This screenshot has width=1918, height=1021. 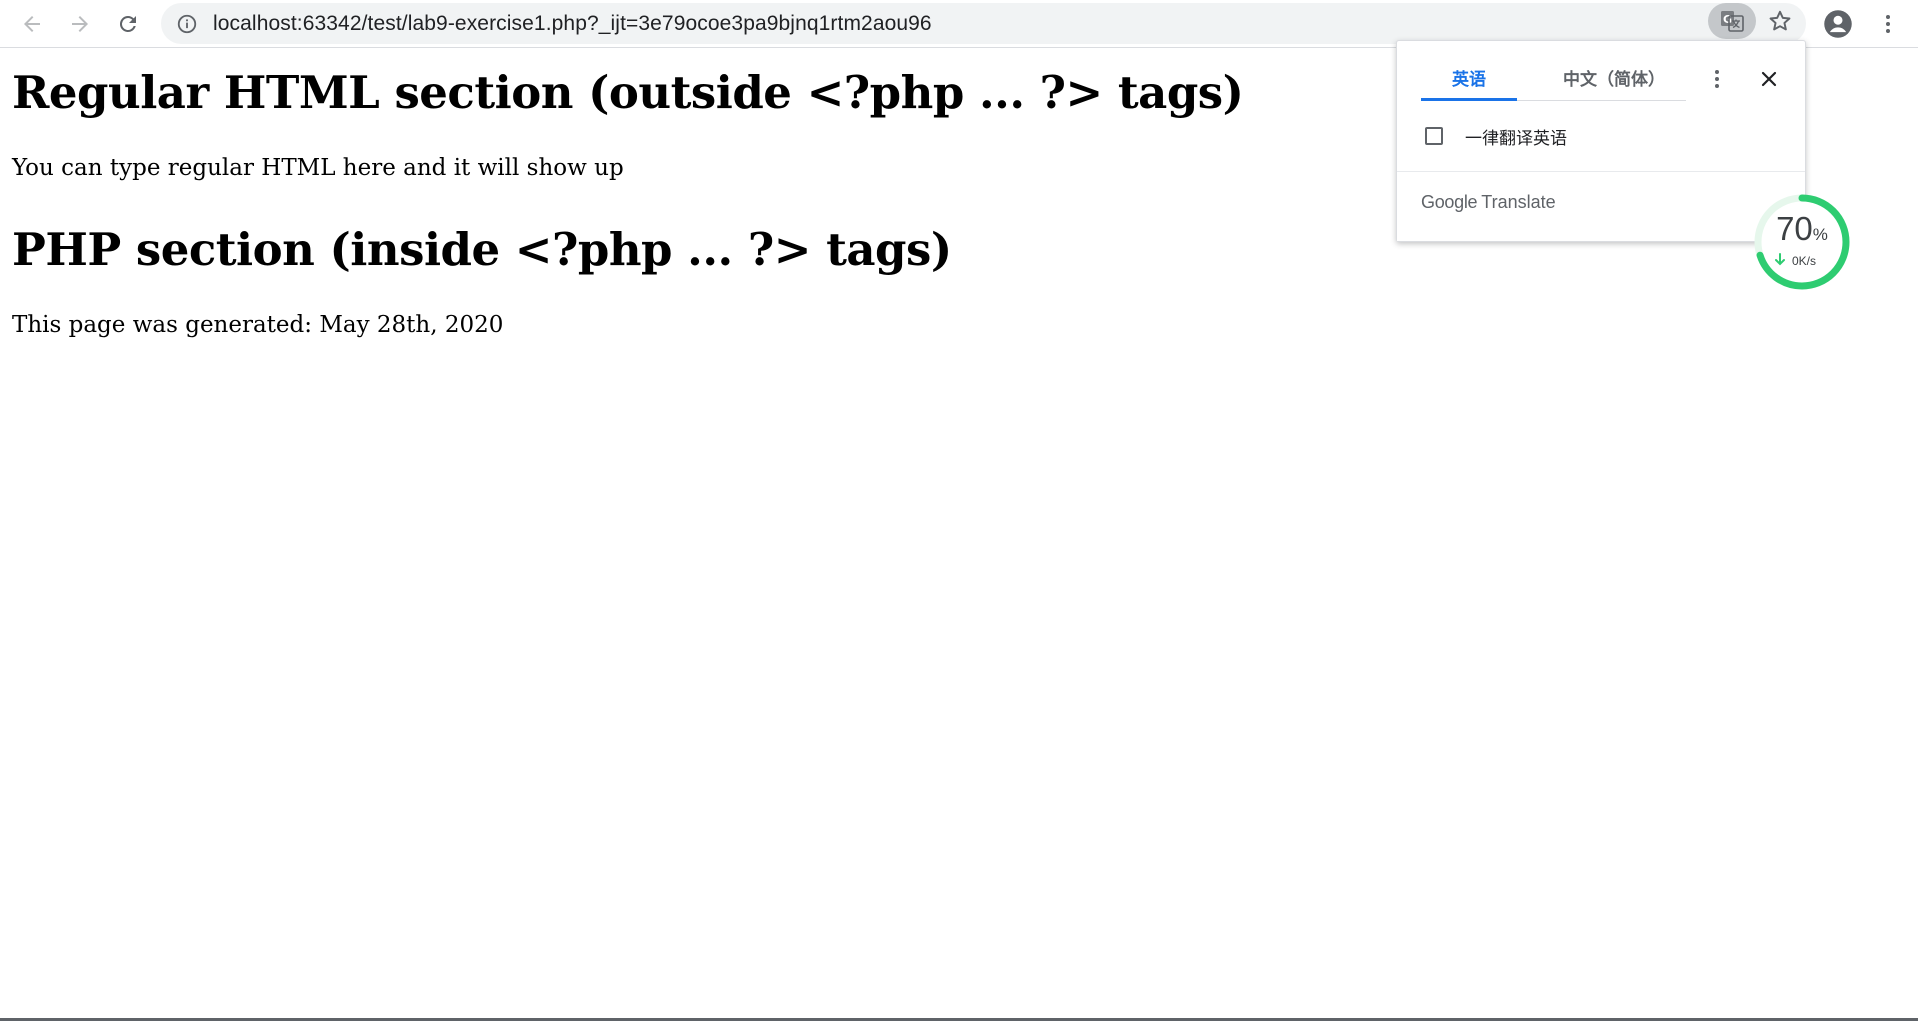 I want to click on browser-menu-button, so click(x=1888, y=24).